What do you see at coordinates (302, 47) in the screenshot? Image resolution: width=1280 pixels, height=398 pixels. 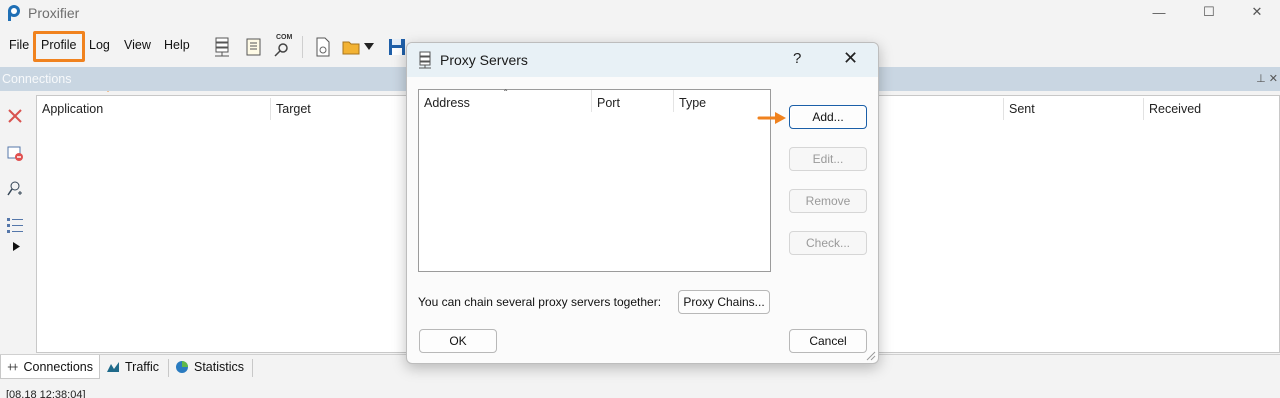 I see `toolbar-divider` at bounding box center [302, 47].